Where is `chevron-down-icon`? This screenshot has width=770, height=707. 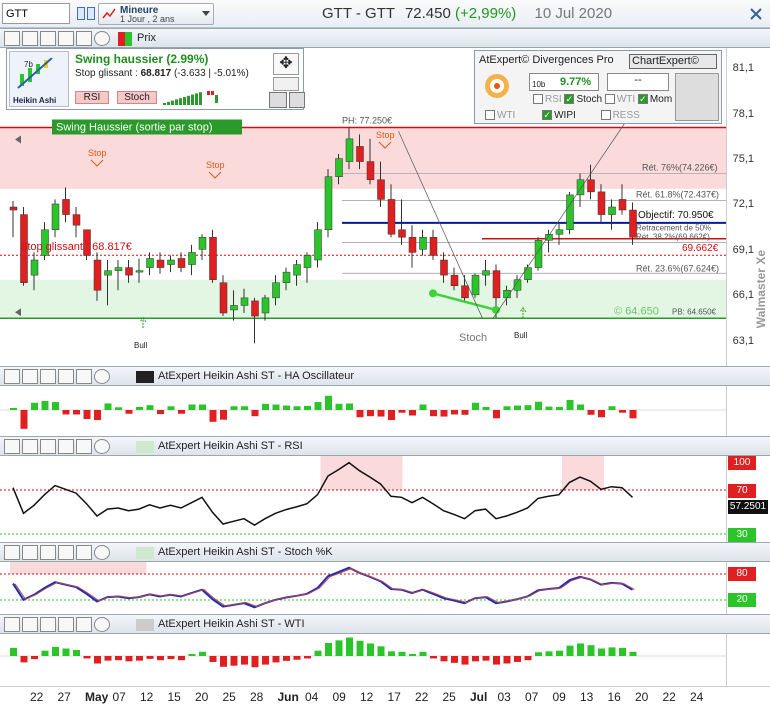 chevron-down-icon is located at coordinates (206, 13).